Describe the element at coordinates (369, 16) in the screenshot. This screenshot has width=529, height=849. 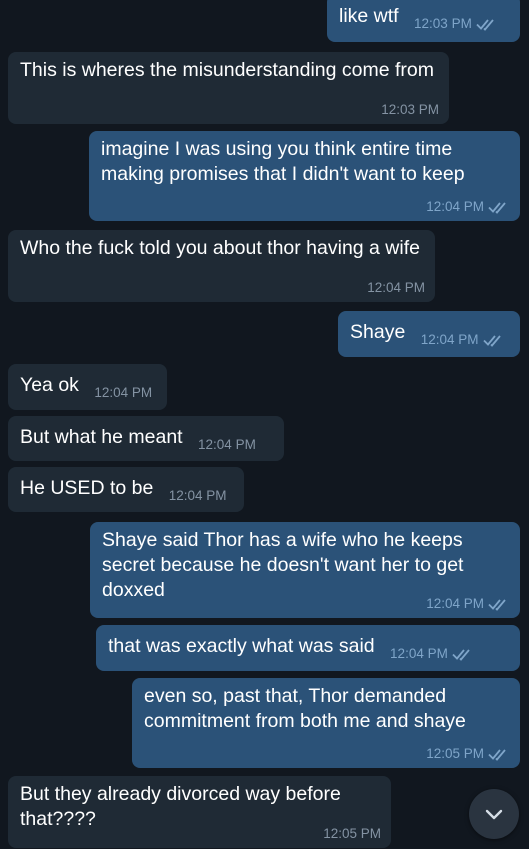
I see `message-text: like wtf` at that location.